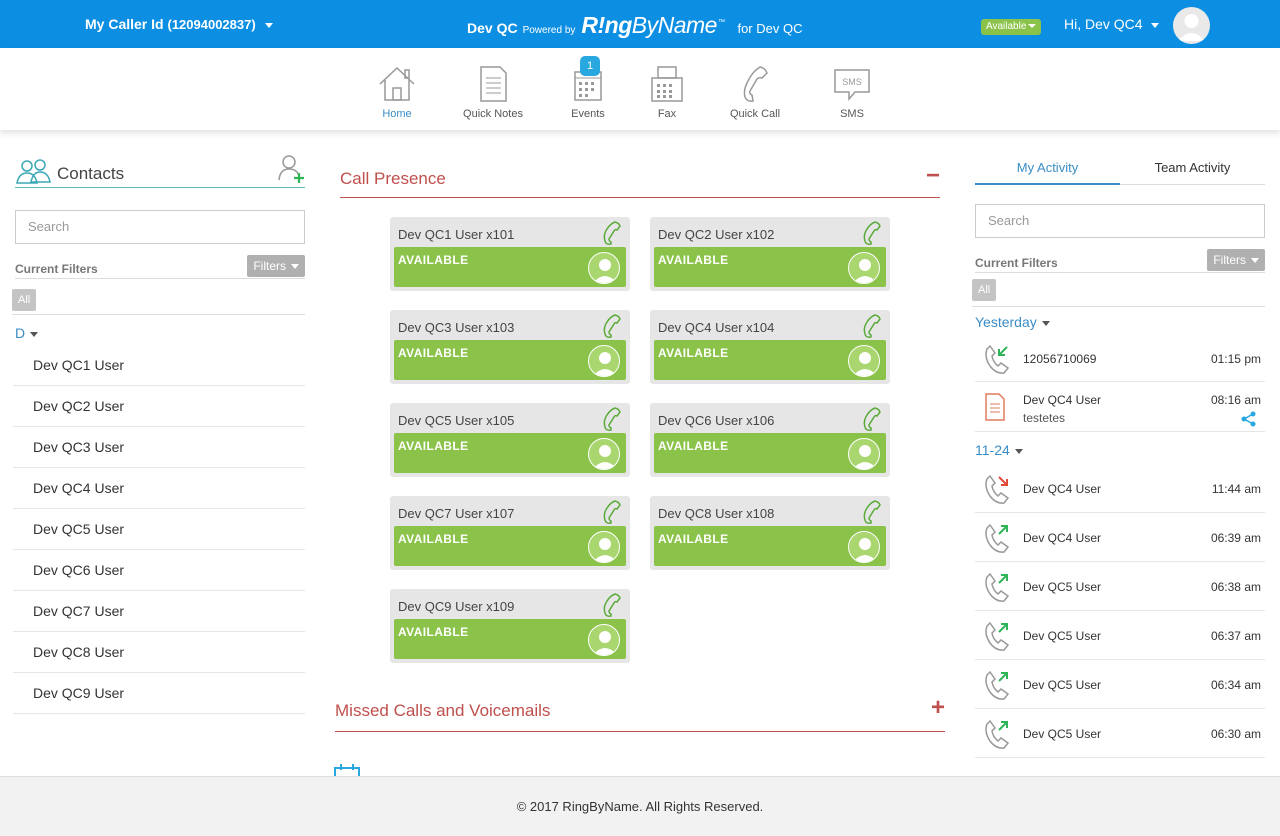 The image size is (1280, 836). I want to click on presence-user-name: Dev QC1 User x101, so click(456, 234).